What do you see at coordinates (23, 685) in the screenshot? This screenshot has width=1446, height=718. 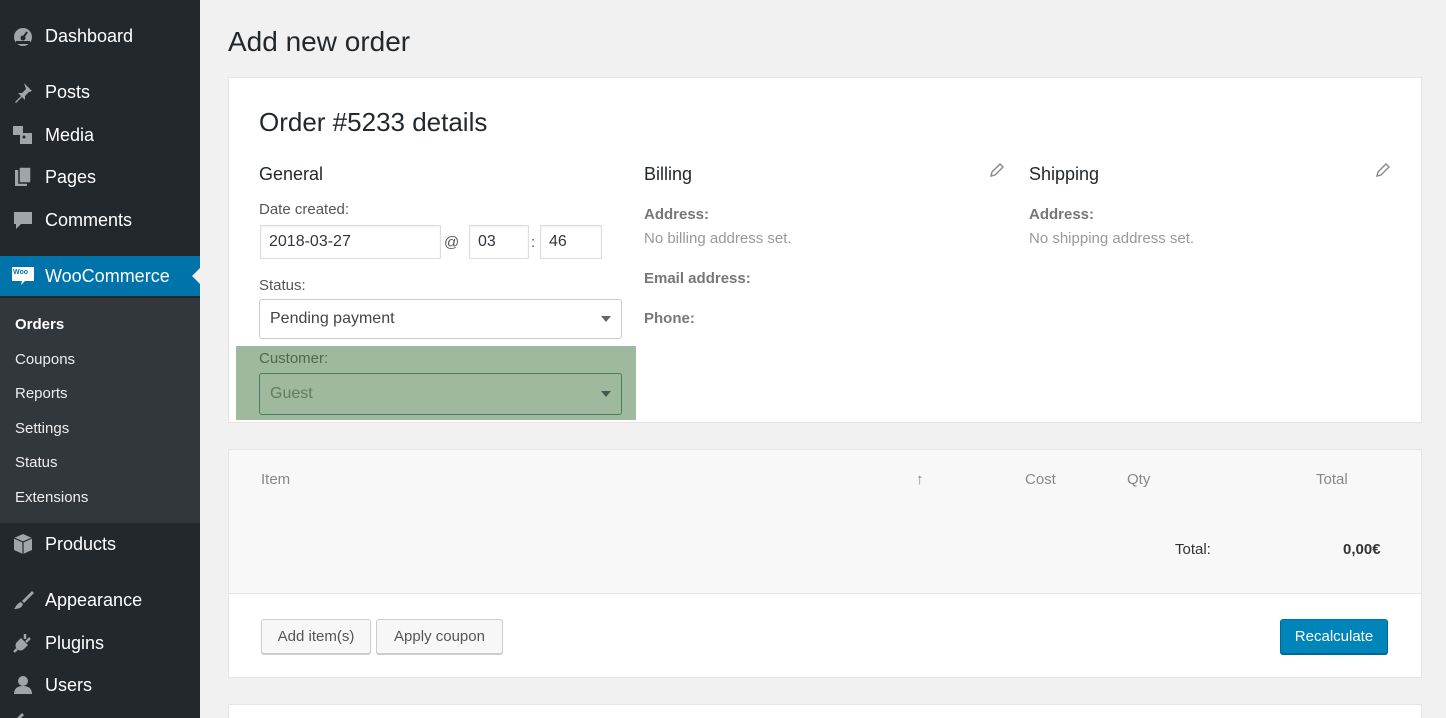 I see `user-icon` at bounding box center [23, 685].